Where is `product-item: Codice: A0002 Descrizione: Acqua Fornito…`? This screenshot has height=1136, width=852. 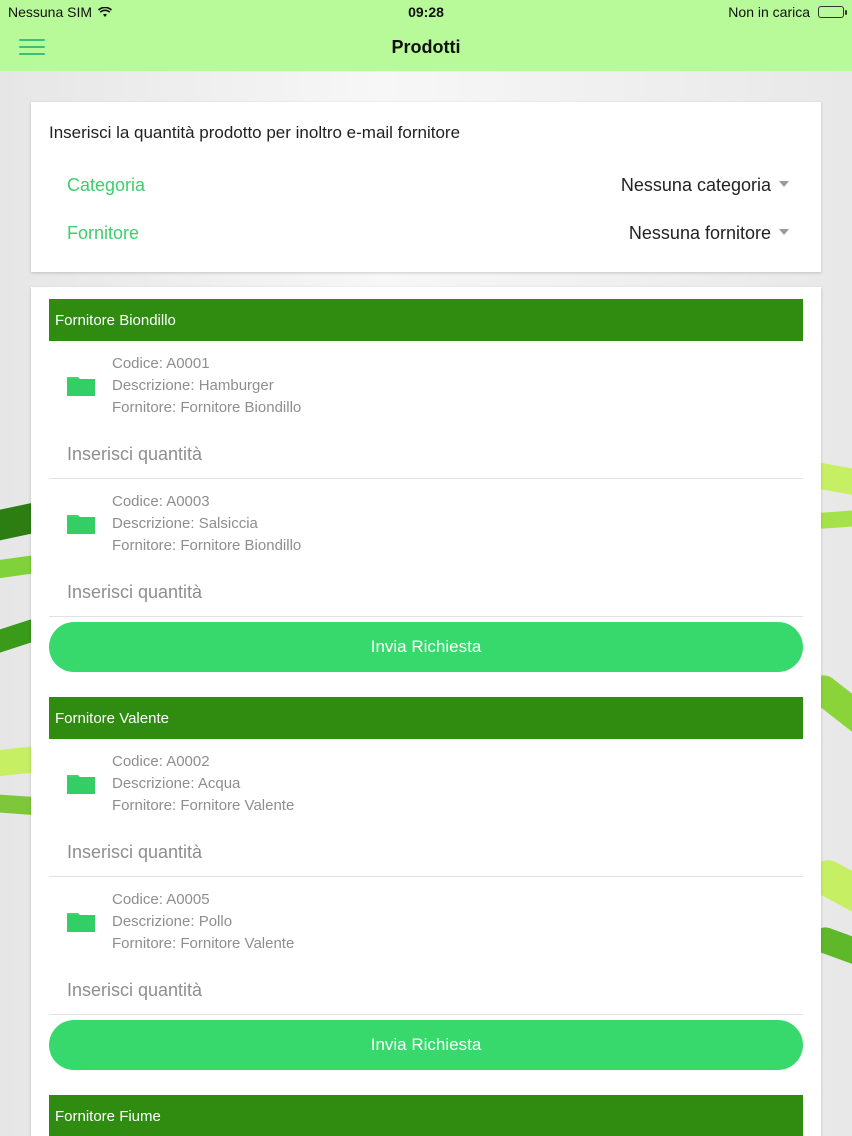 product-item: Codice: A0002 Descrizione: Acqua Fornito… is located at coordinates (426, 808).